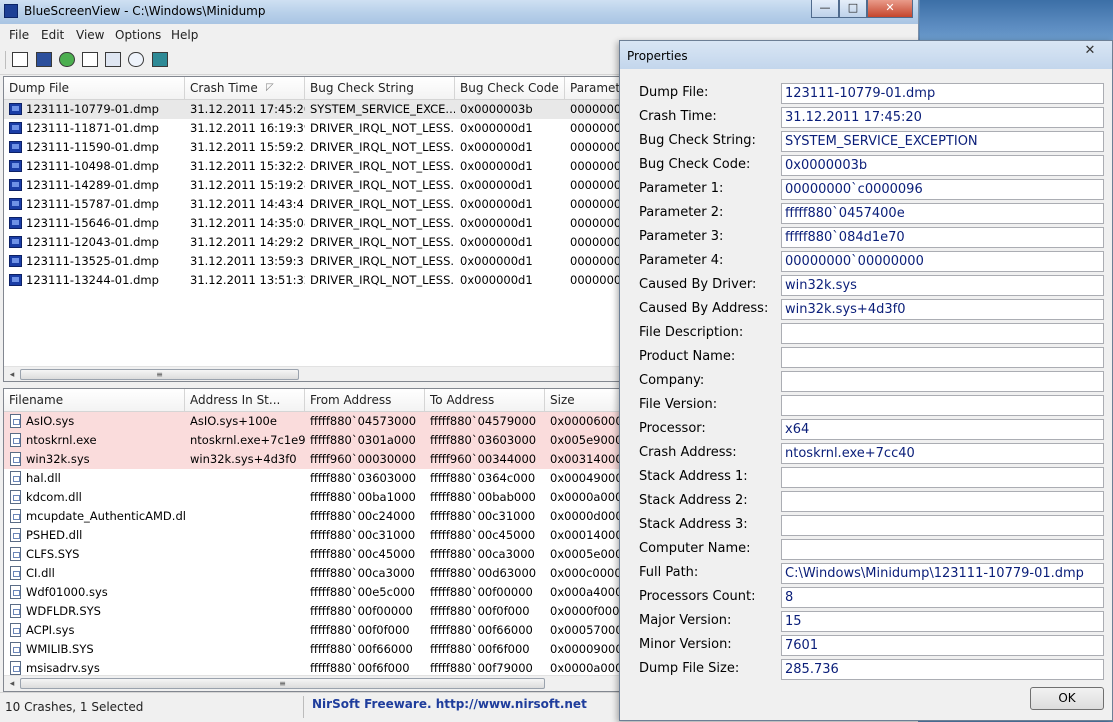  Describe the element at coordinates (20, 59) in the screenshot. I see `properties-icon` at that location.